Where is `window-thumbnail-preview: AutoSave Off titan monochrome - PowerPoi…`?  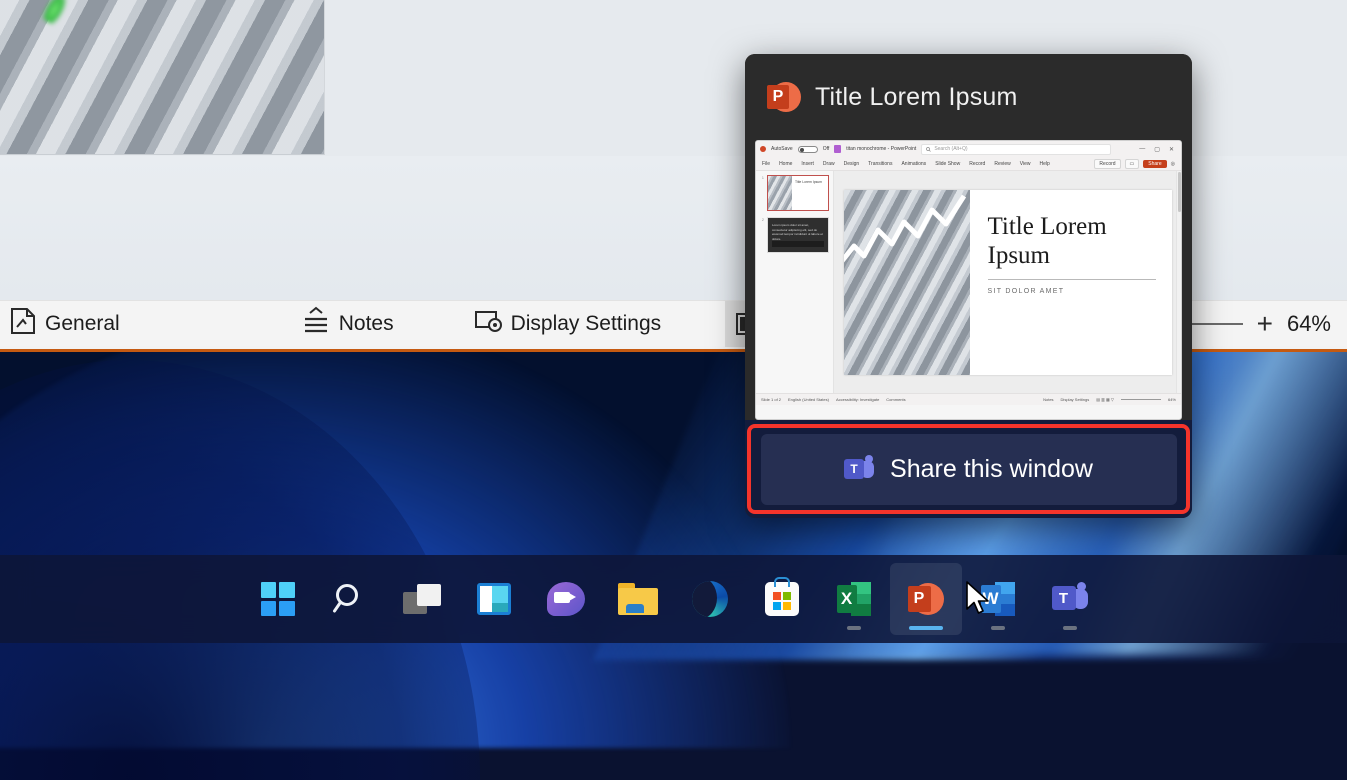 window-thumbnail-preview: AutoSave Off titan monochrome - PowerPoi… is located at coordinates (968, 280).